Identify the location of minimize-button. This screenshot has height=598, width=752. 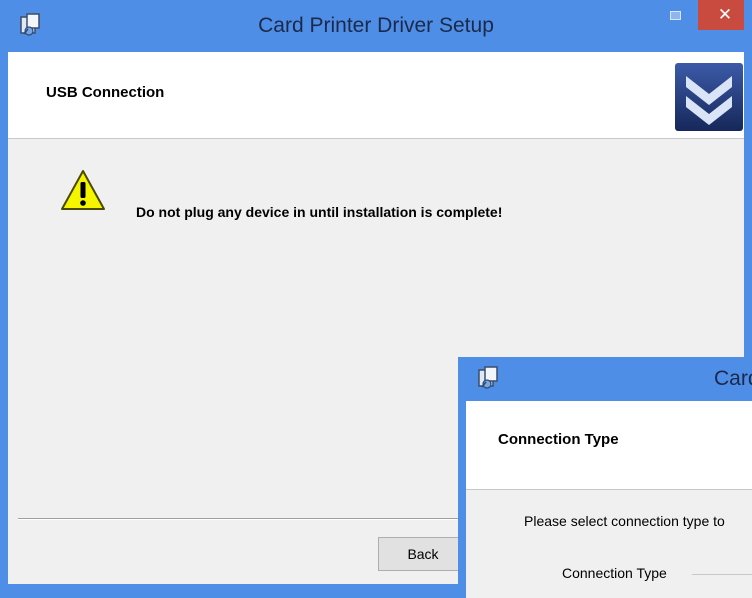
(675, 15).